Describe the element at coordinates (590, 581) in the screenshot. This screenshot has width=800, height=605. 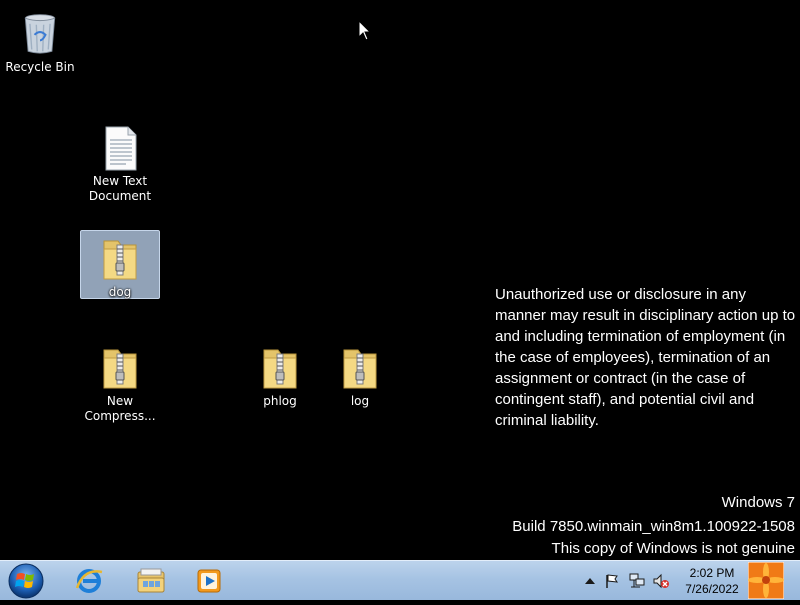
I see `show-hidden-icons-arrow` at that location.